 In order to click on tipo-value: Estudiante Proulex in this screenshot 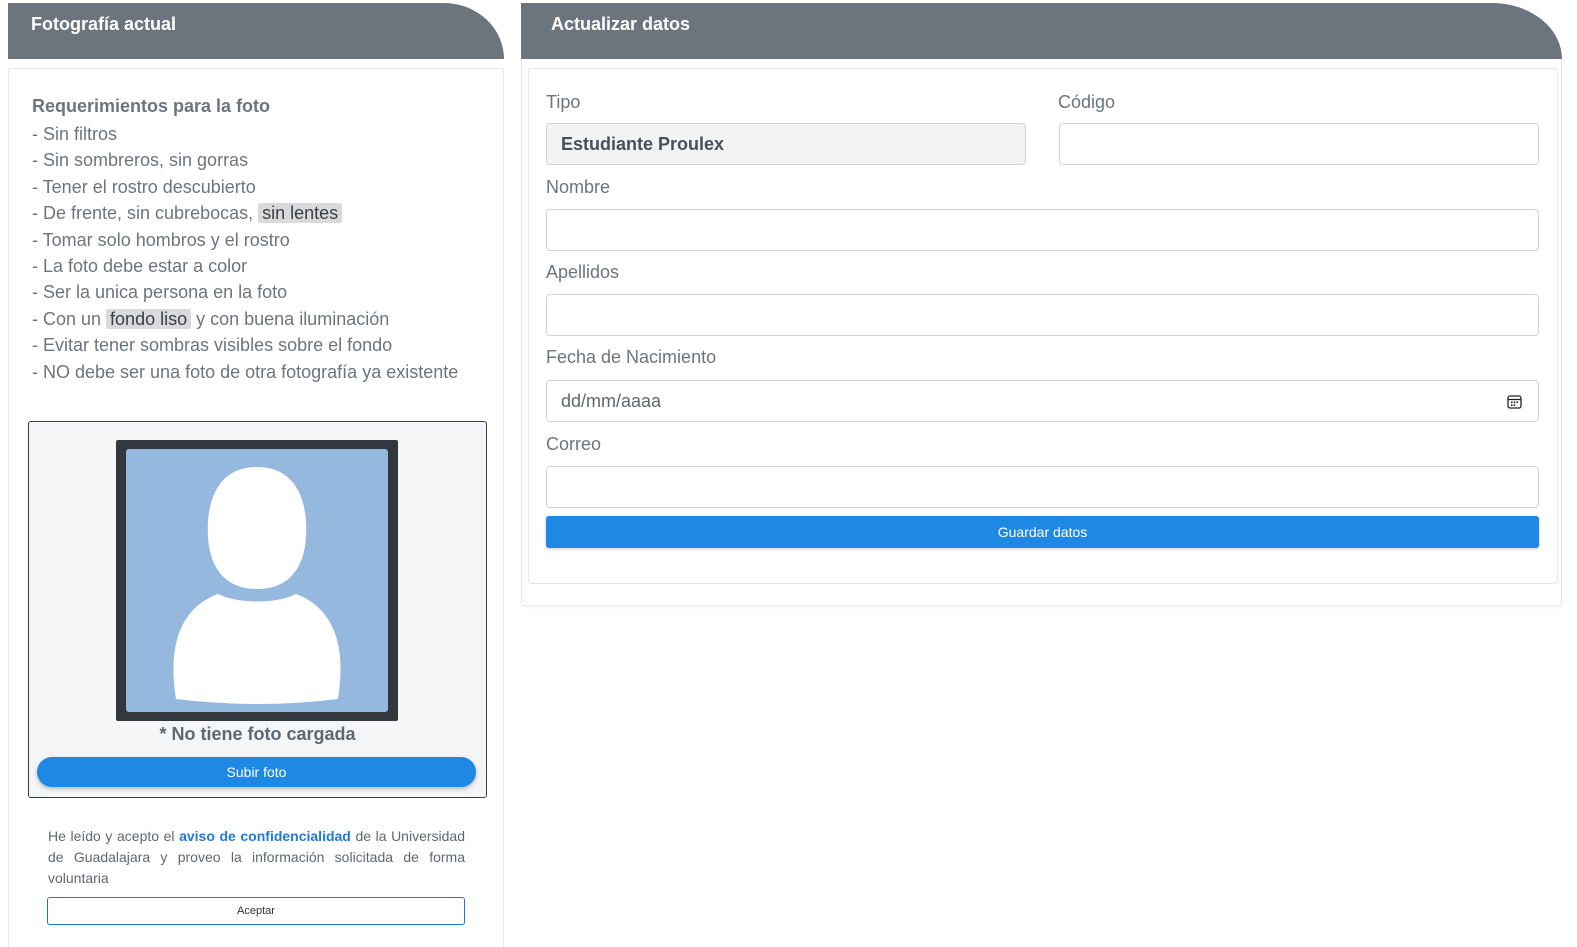, I will do `click(643, 144)`.